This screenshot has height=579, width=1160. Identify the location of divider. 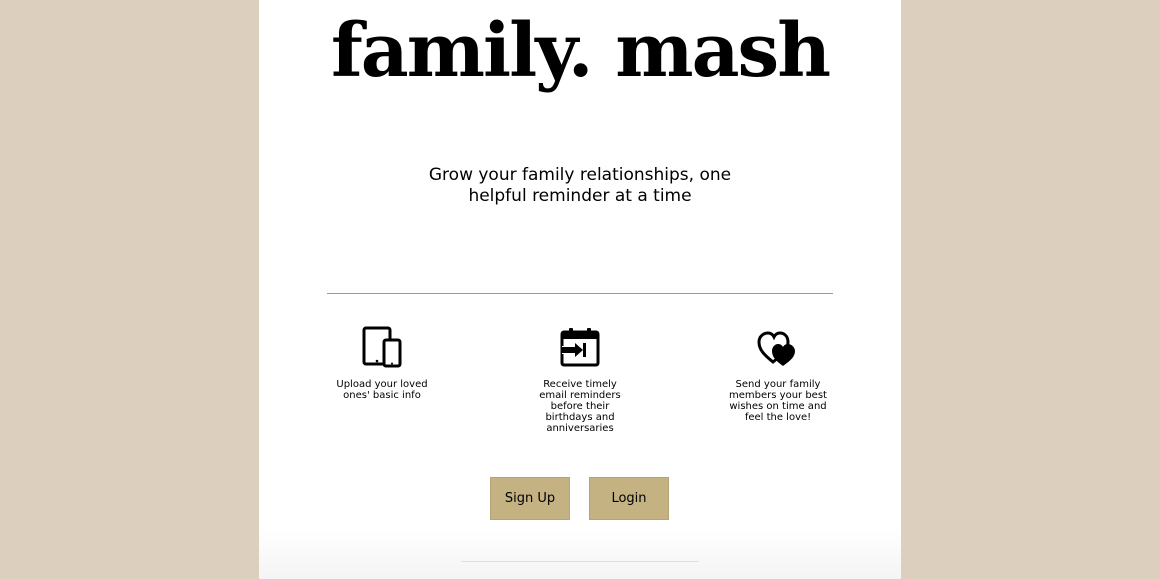
(580, 293).